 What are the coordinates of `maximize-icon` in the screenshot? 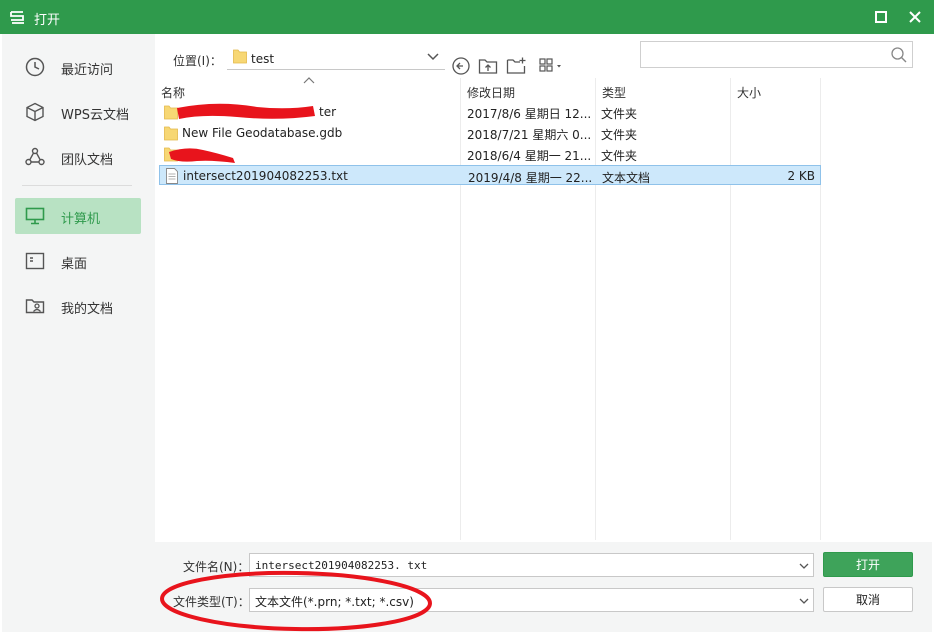 It's located at (881, 17).